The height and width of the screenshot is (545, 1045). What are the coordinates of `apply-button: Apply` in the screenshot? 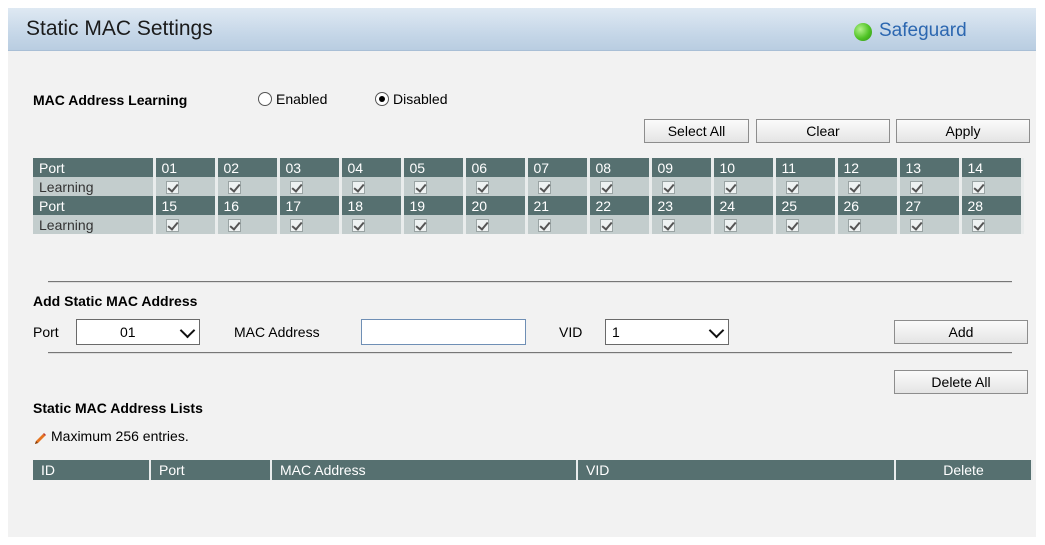 It's located at (963, 131).